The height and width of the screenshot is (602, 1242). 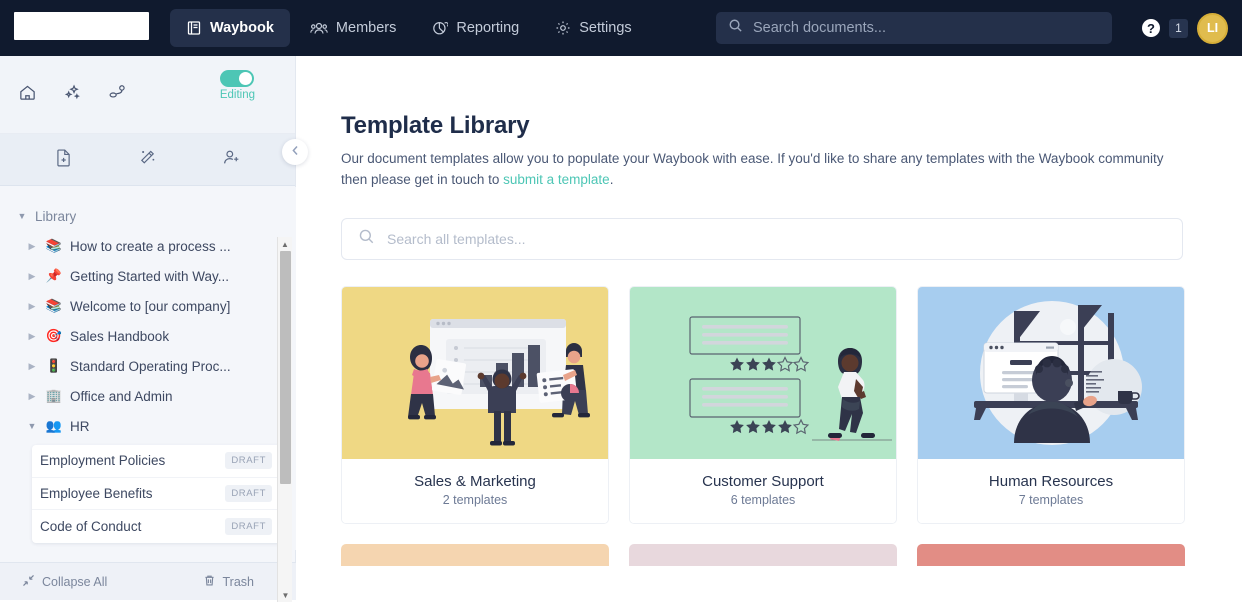 I want to click on collapse-sidebar-button, so click(x=295, y=152).